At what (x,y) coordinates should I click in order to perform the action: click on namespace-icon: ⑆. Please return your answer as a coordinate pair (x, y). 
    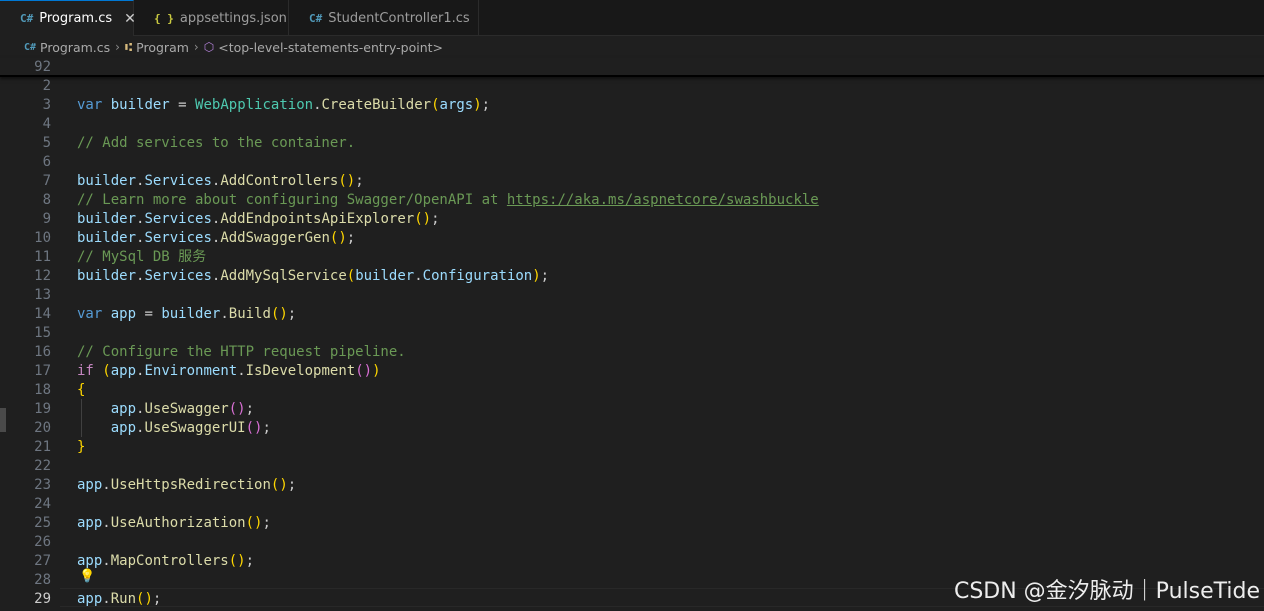
    Looking at the image, I should click on (128, 47).